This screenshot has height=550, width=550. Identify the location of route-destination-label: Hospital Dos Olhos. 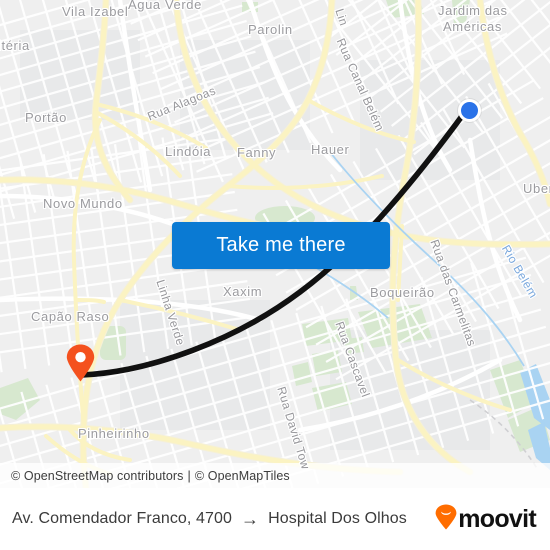
(337, 518).